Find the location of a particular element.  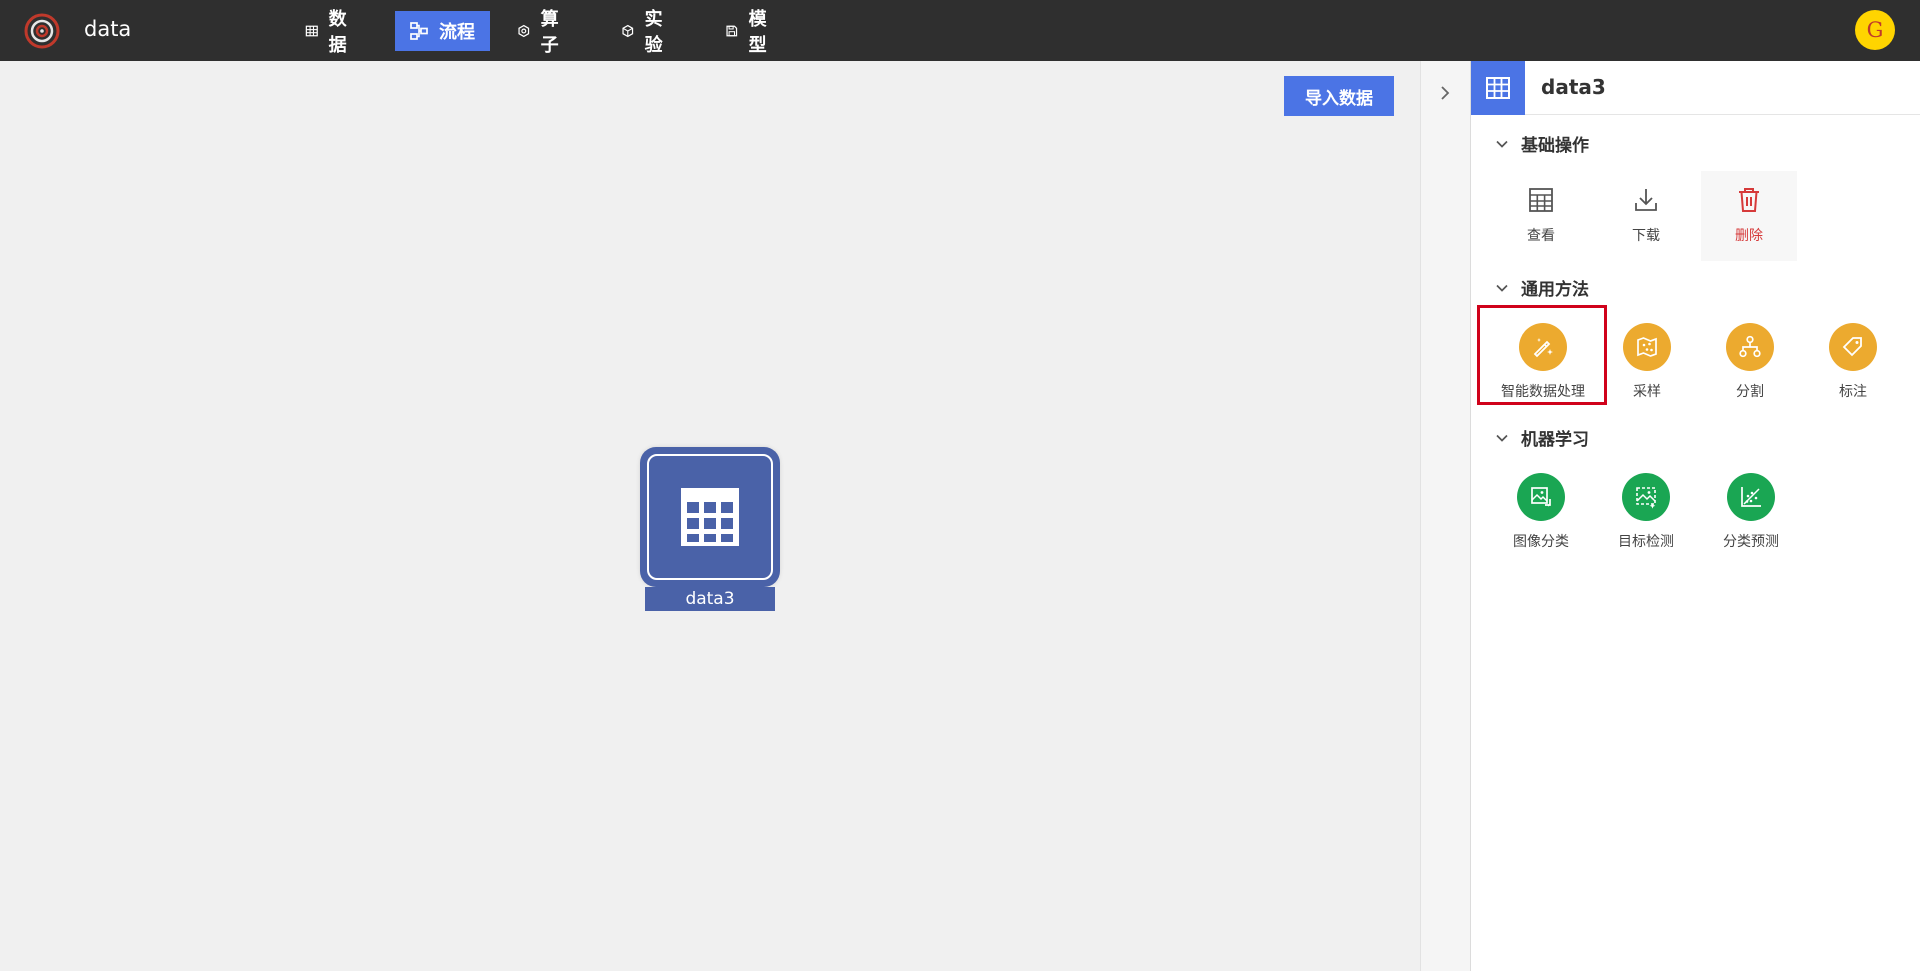

nav-label: 数据 is located at coordinates (337, 32).